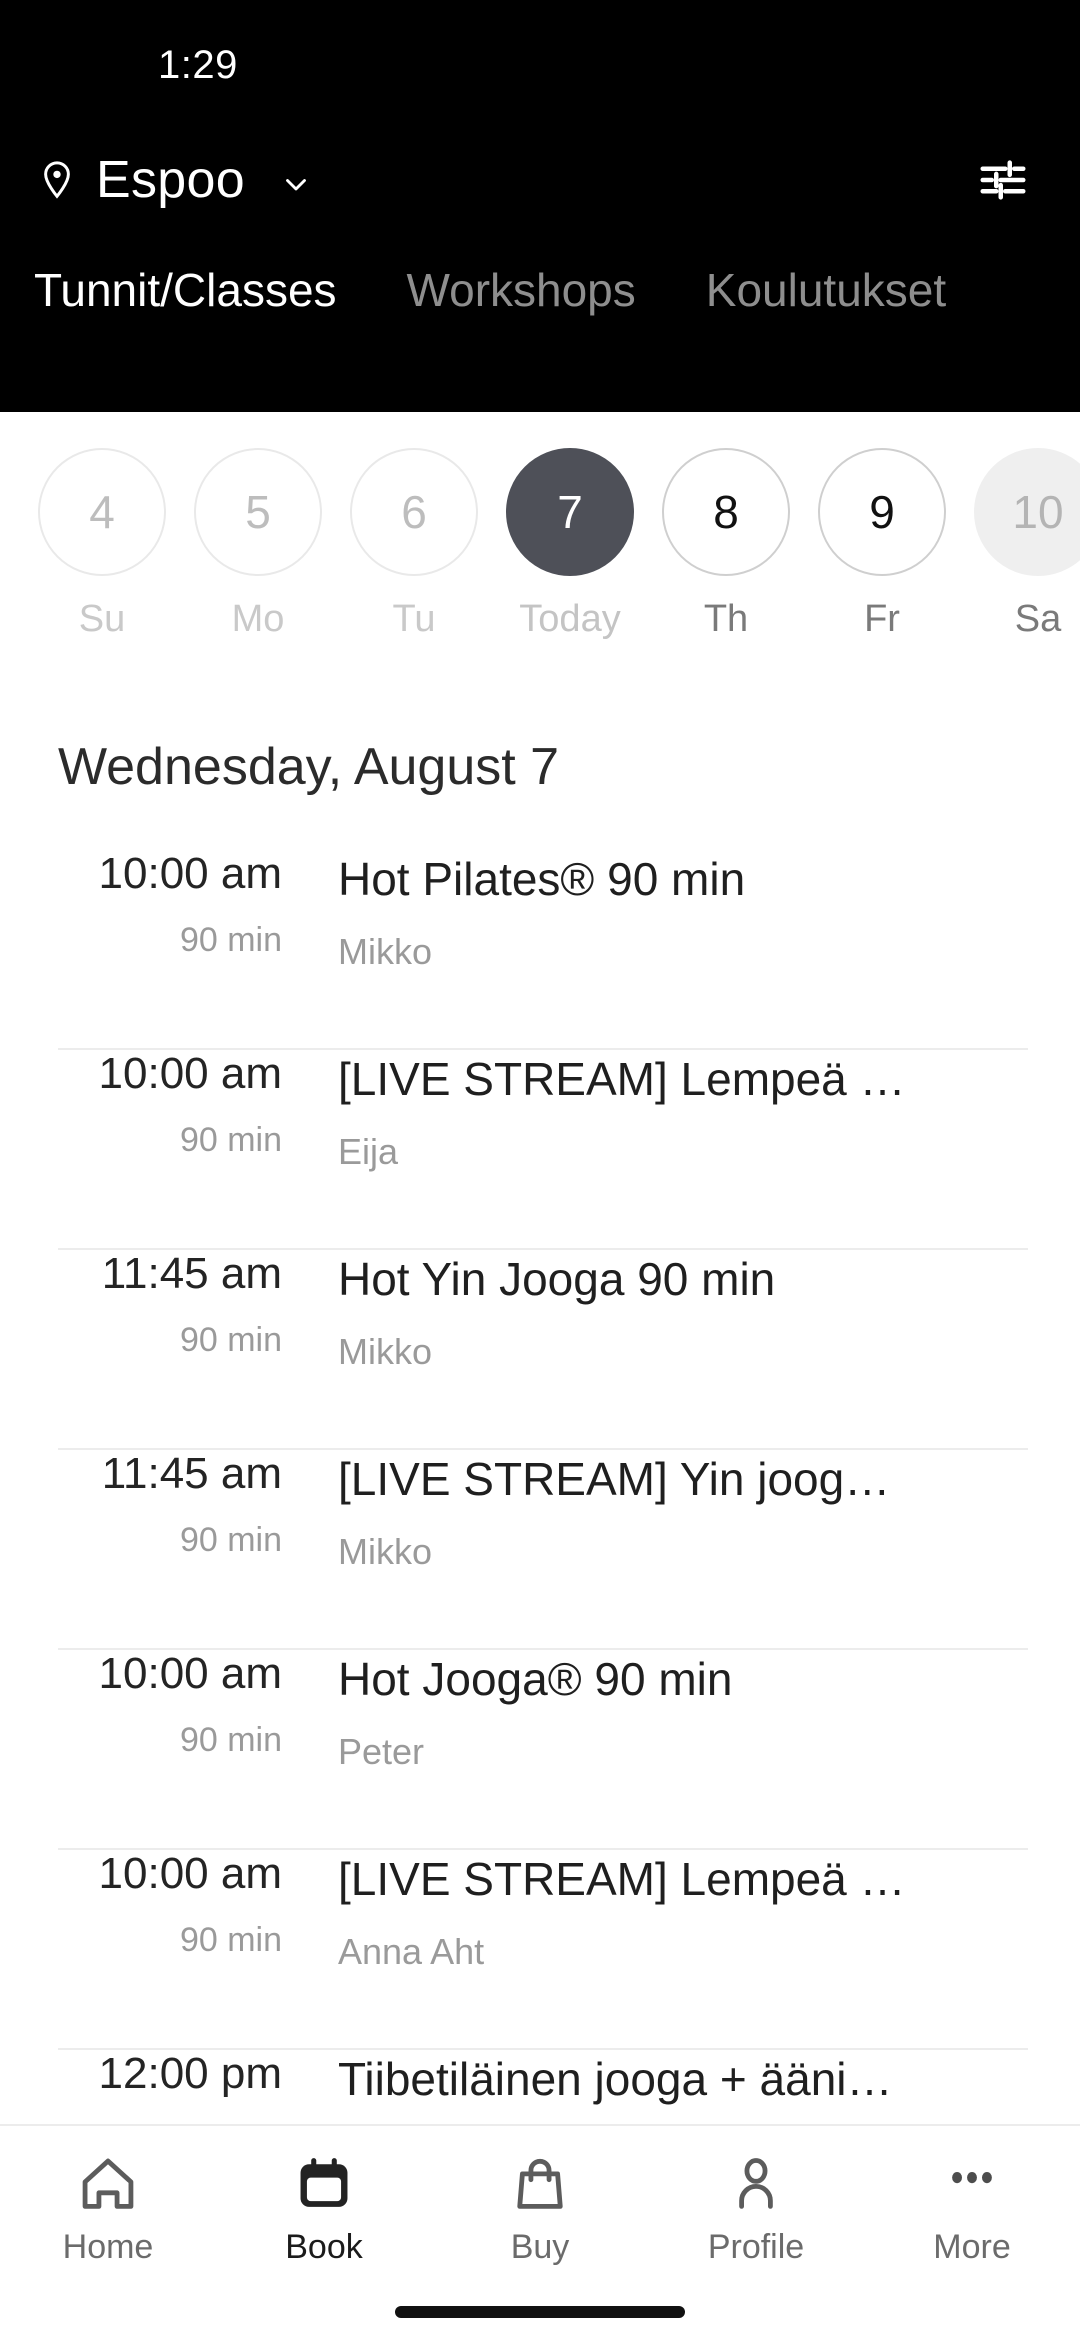 The image size is (1080, 2340). Describe the element at coordinates (540, 2184) in the screenshot. I see `shopping-bag-icon` at that location.